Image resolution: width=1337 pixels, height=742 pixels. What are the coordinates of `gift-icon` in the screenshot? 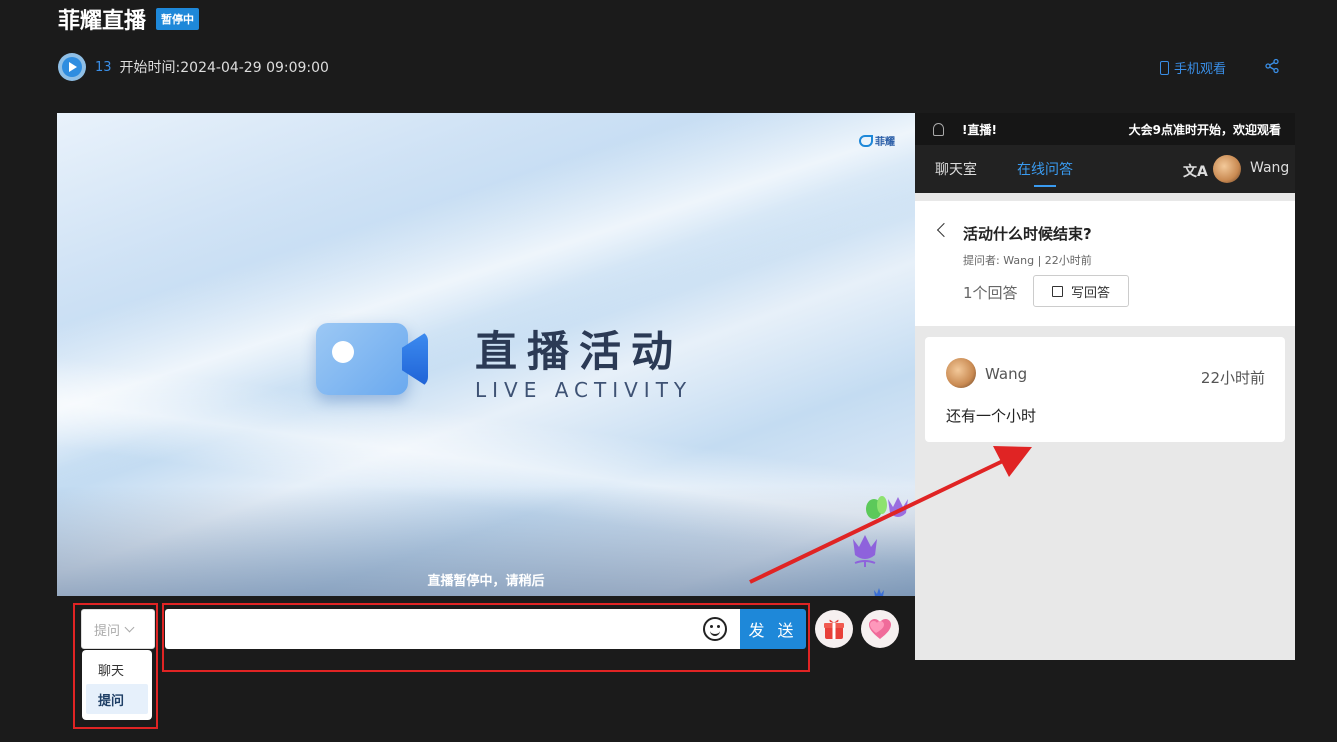 It's located at (834, 629).